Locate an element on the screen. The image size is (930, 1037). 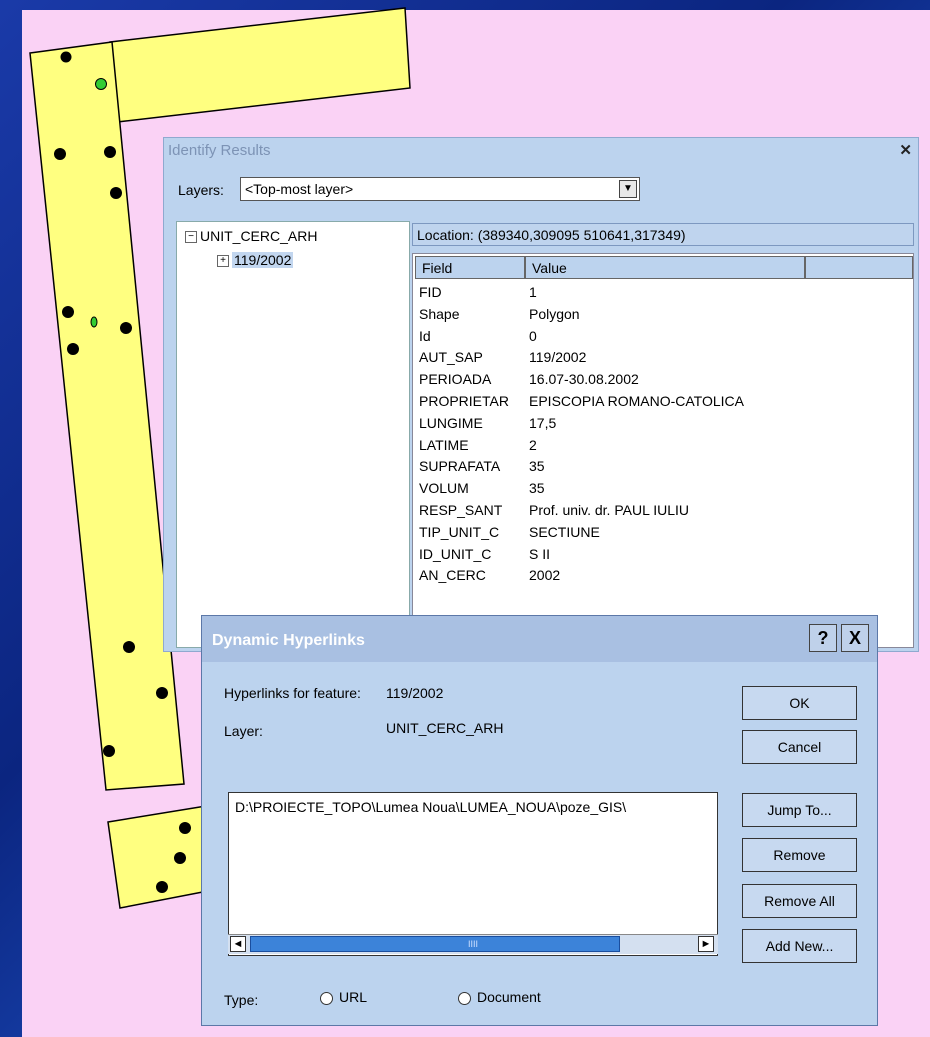
ok-button: OK is located at coordinates (799, 703).